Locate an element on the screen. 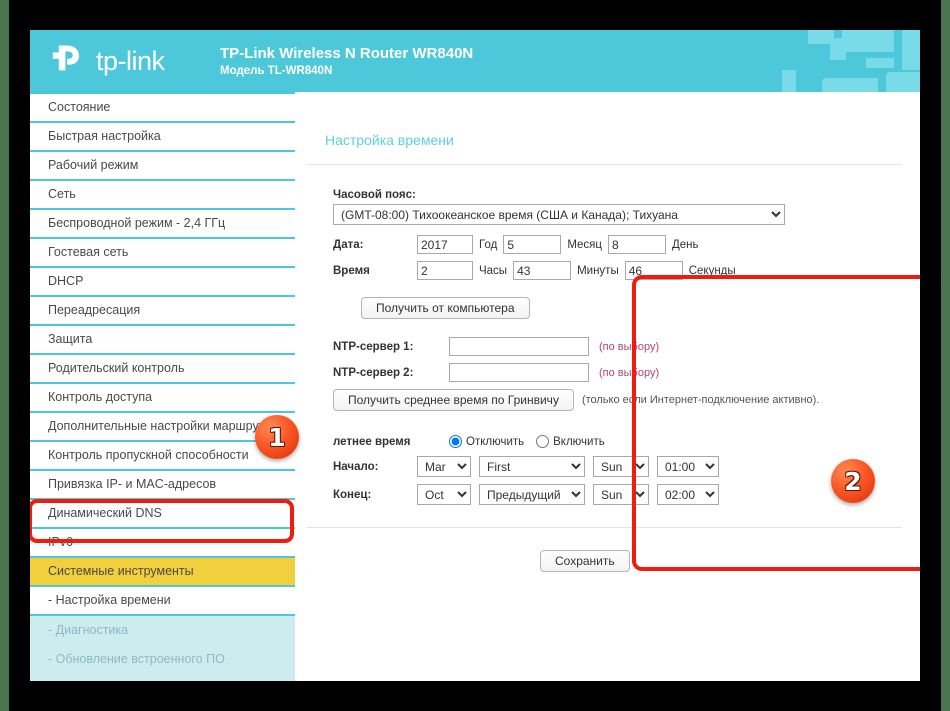 This screenshot has height=711, width=950. sidebar-item-4: Беспроводной режим - 2,4 ГГц is located at coordinates (162, 223).